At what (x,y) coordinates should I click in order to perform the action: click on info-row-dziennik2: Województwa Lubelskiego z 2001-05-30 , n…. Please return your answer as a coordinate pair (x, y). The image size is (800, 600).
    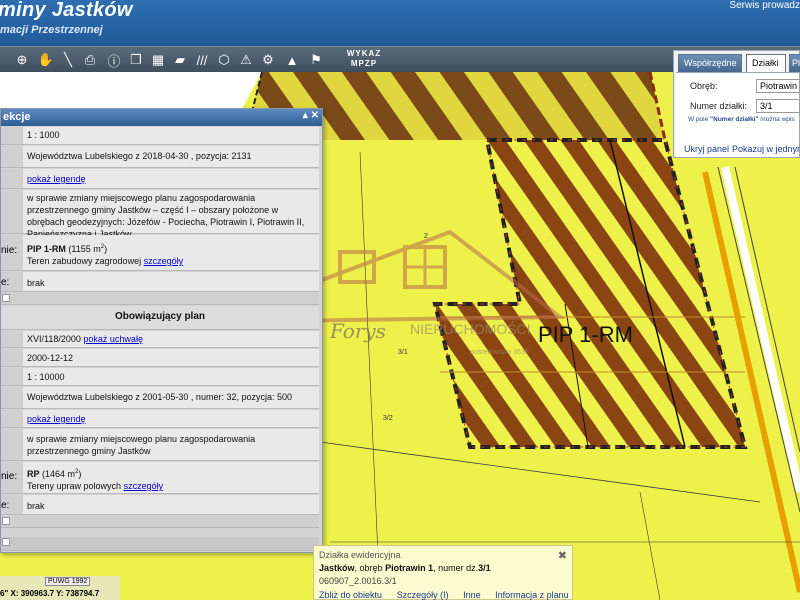
    Looking at the image, I should click on (160, 398).